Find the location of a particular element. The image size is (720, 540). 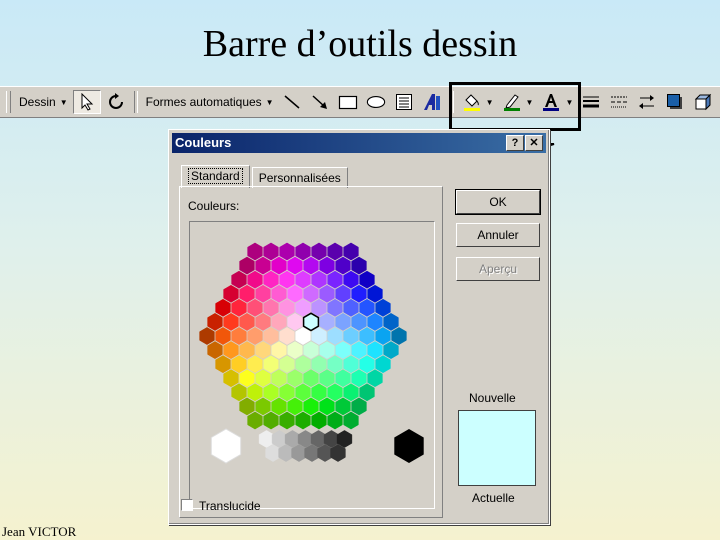

text-box-tool-button is located at coordinates (404, 102).